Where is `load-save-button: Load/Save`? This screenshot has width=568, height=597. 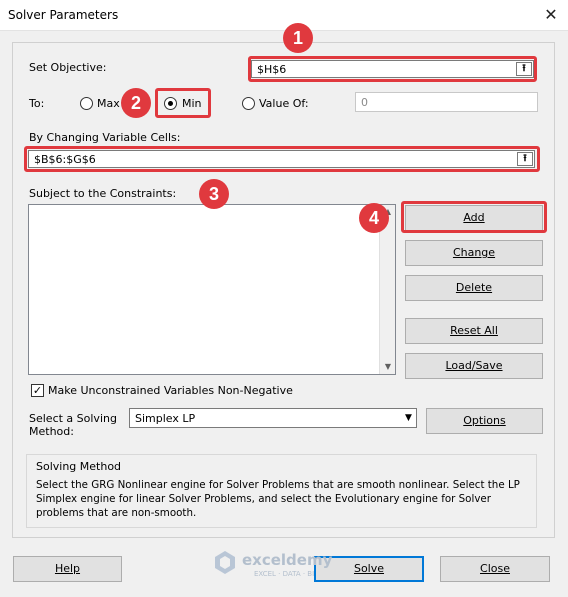
load-save-button: Load/Save is located at coordinates (474, 366).